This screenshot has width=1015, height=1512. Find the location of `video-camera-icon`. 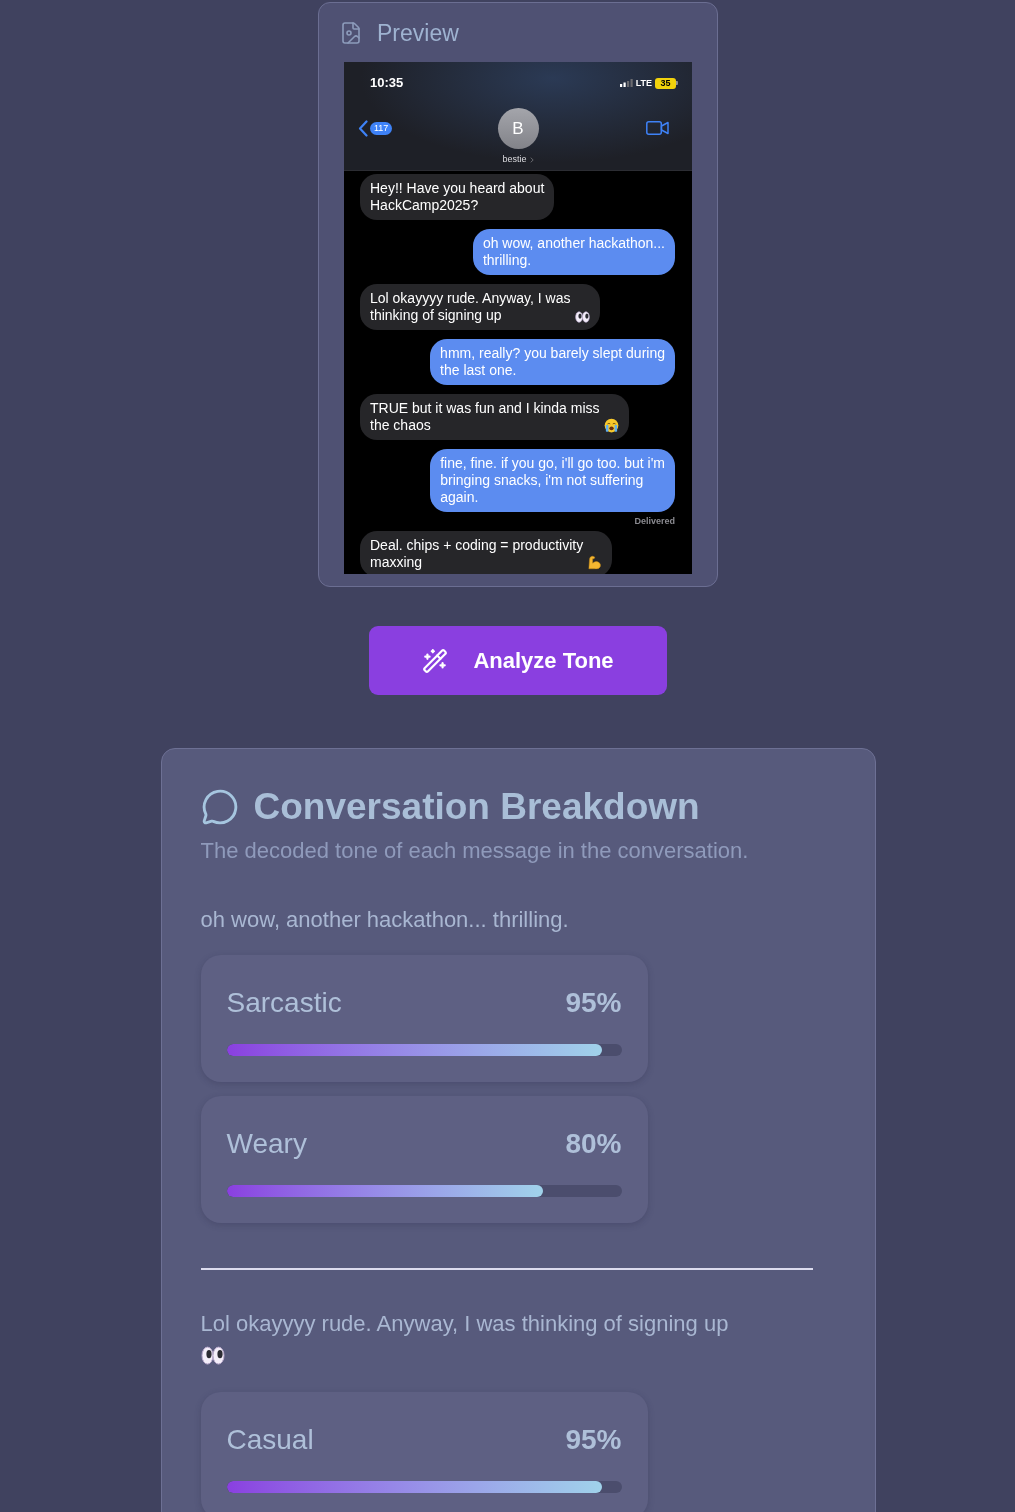

video-camera-icon is located at coordinates (657, 128).